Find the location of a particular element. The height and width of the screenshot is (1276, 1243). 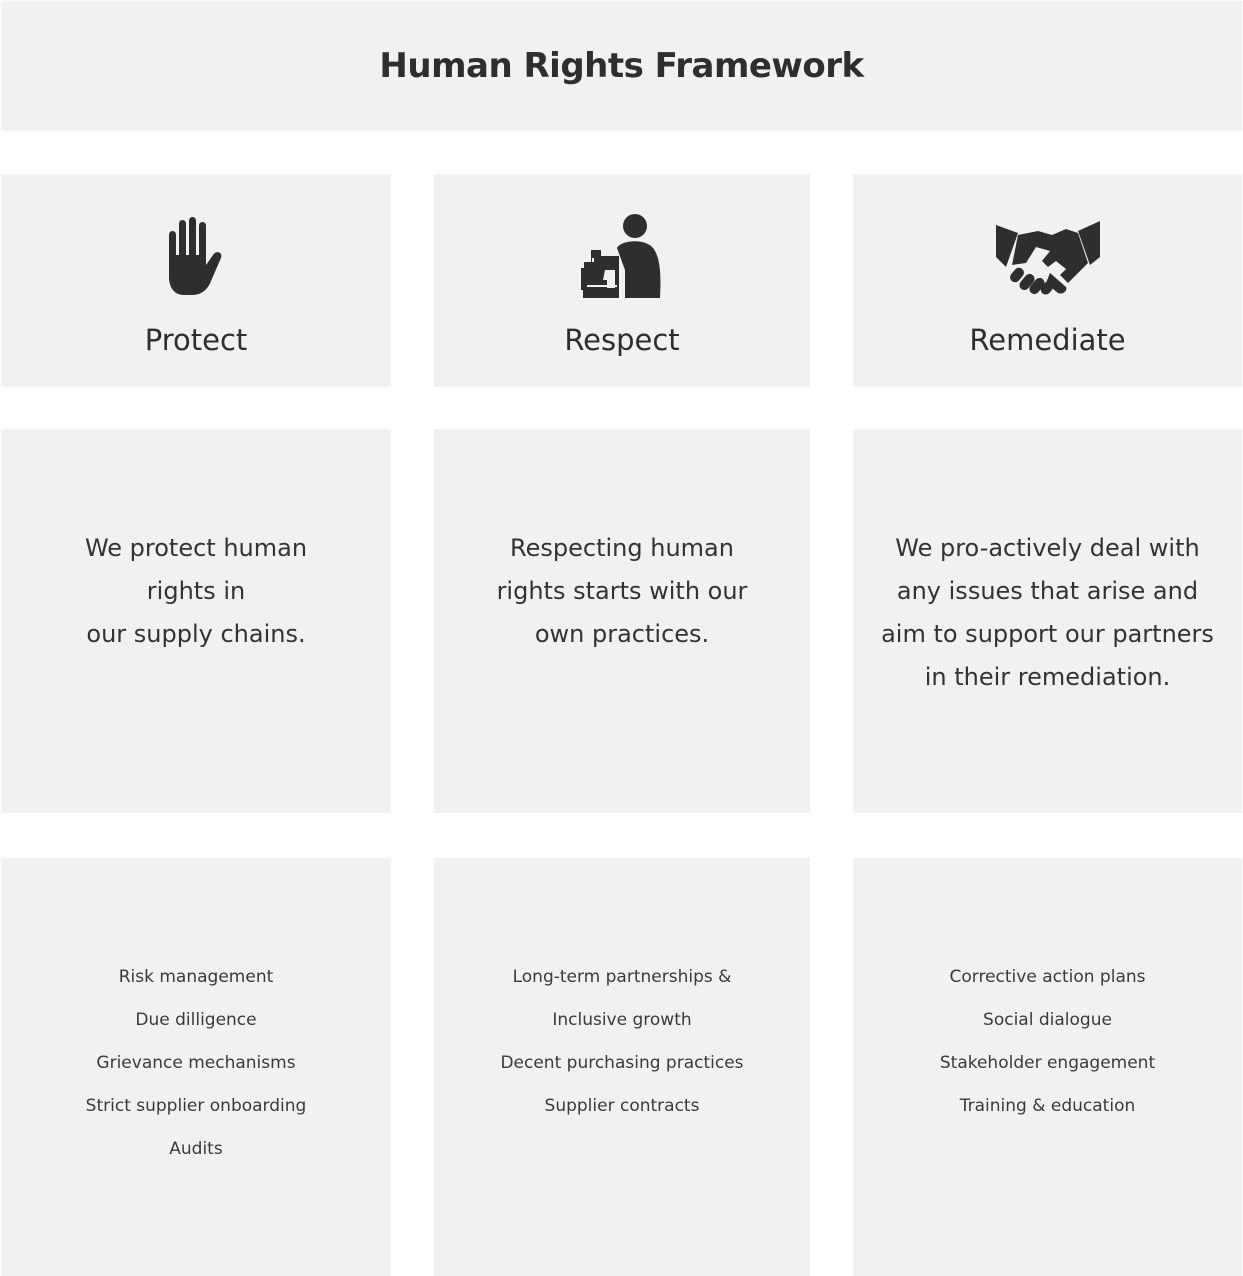

pillar-card-protect: Protect is located at coordinates (196, 280).